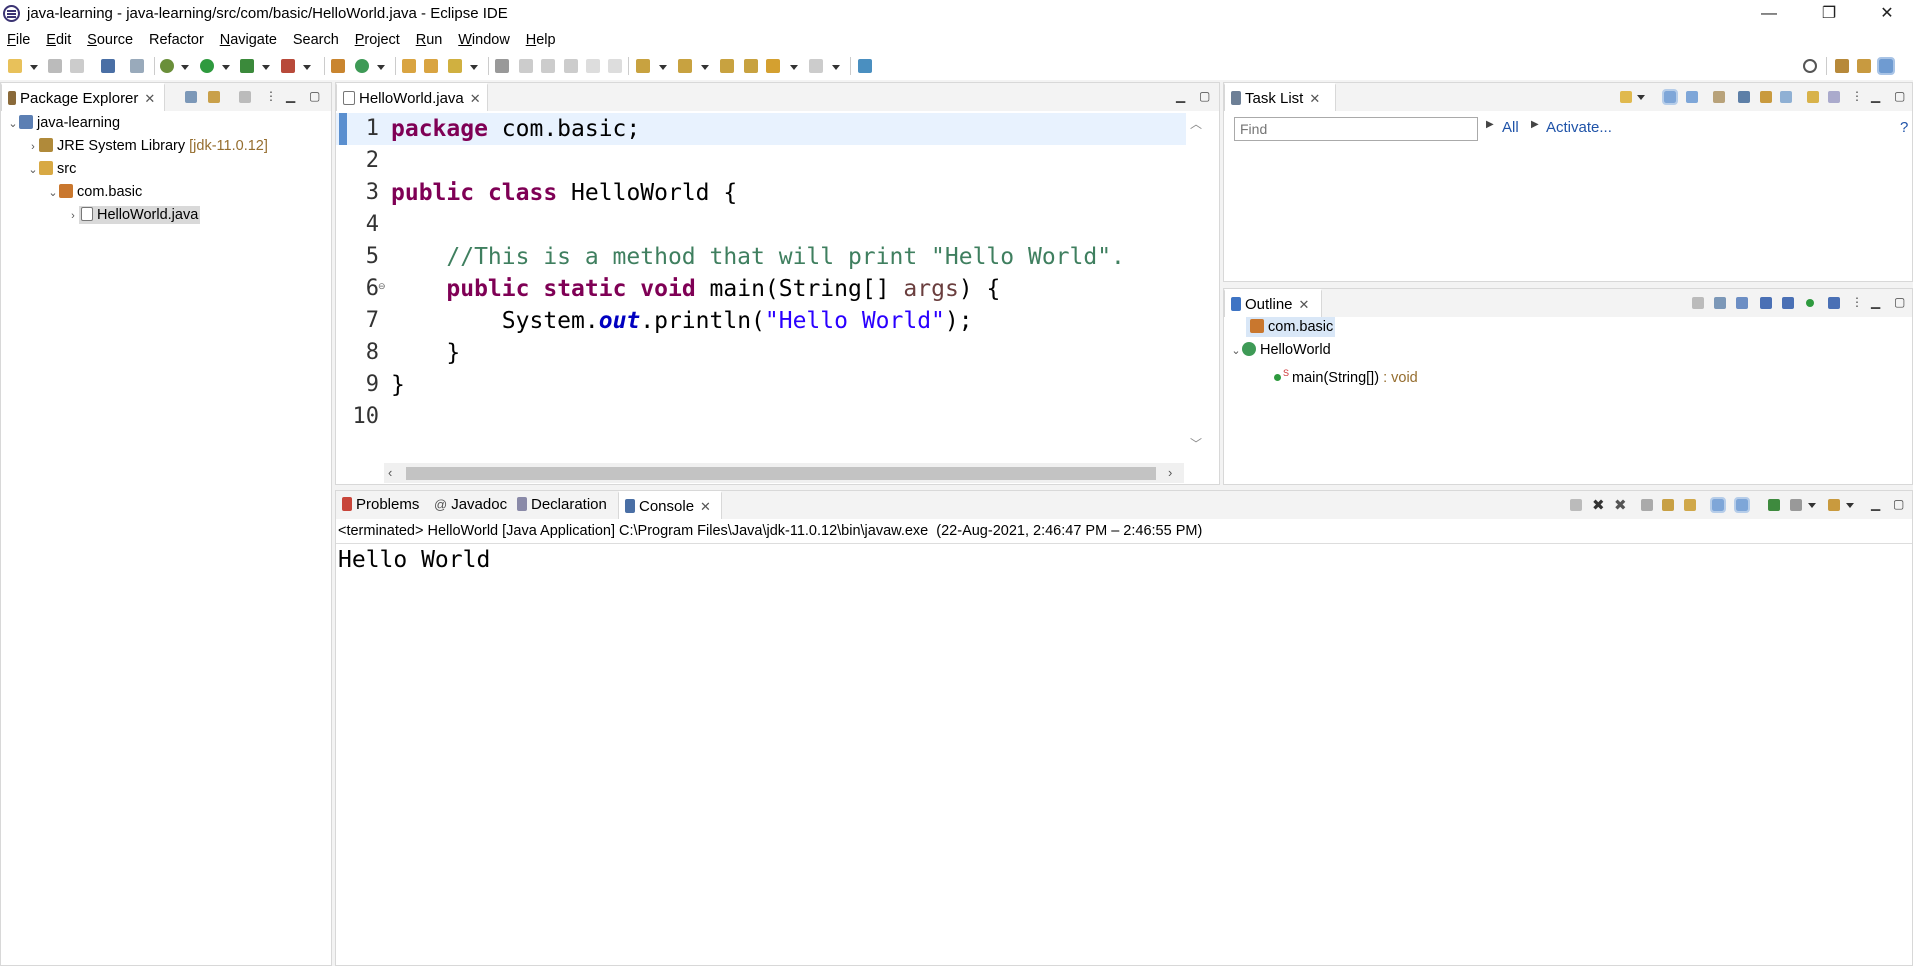  Describe the element at coordinates (429, 40) in the screenshot. I see `menu-run: Run` at that location.